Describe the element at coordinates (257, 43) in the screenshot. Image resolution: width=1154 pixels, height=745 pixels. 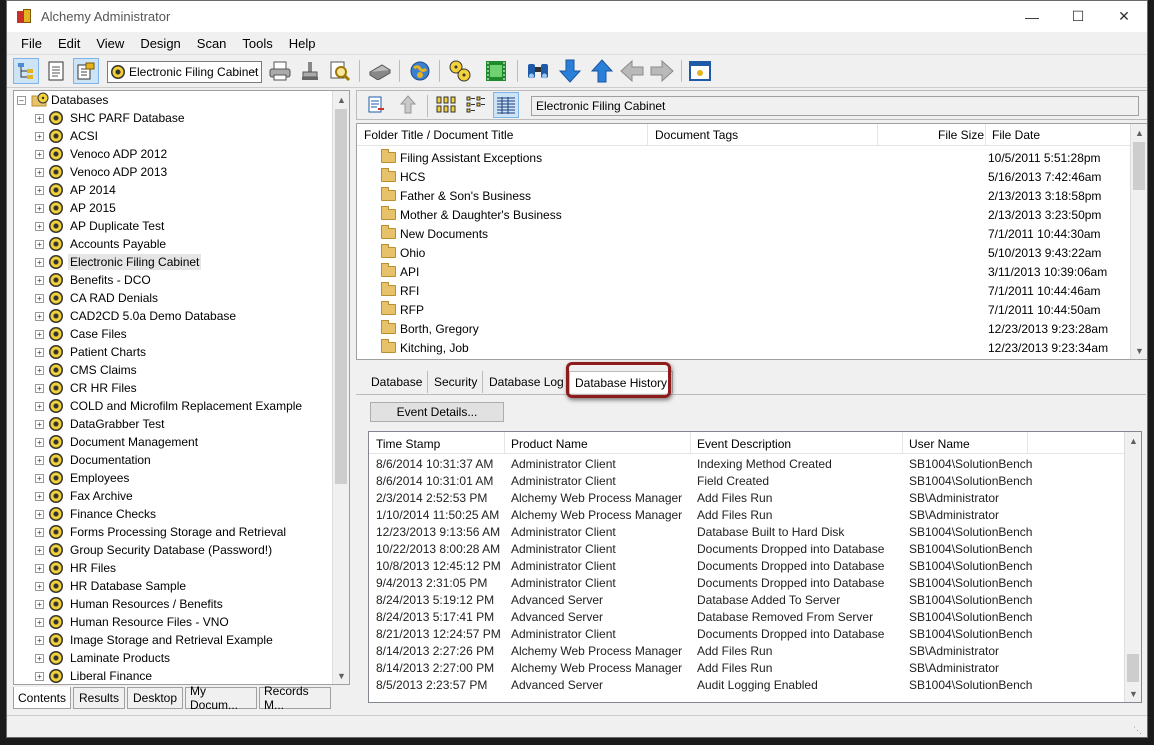
I see `menu-tools: Tools` at that location.